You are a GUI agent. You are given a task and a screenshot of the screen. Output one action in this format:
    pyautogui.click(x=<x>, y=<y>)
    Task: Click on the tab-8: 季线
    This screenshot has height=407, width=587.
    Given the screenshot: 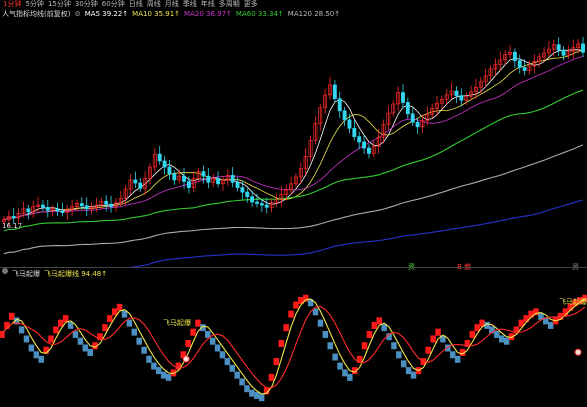 What is the action you would take?
    pyautogui.click(x=190, y=4)
    